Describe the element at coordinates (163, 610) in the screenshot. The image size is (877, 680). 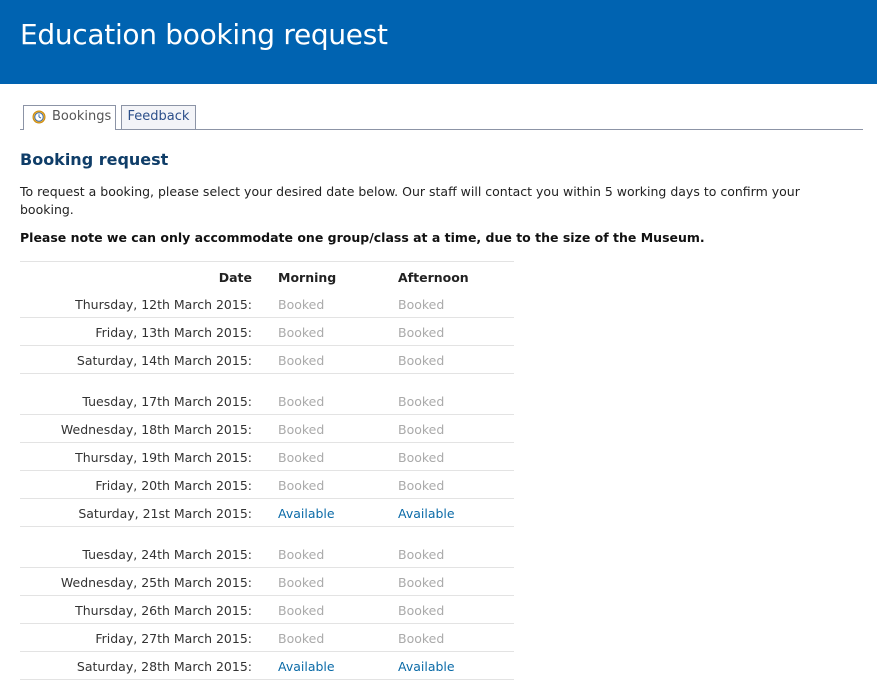
I see `date-cell: Thursday, 26th March 2015:` at that location.